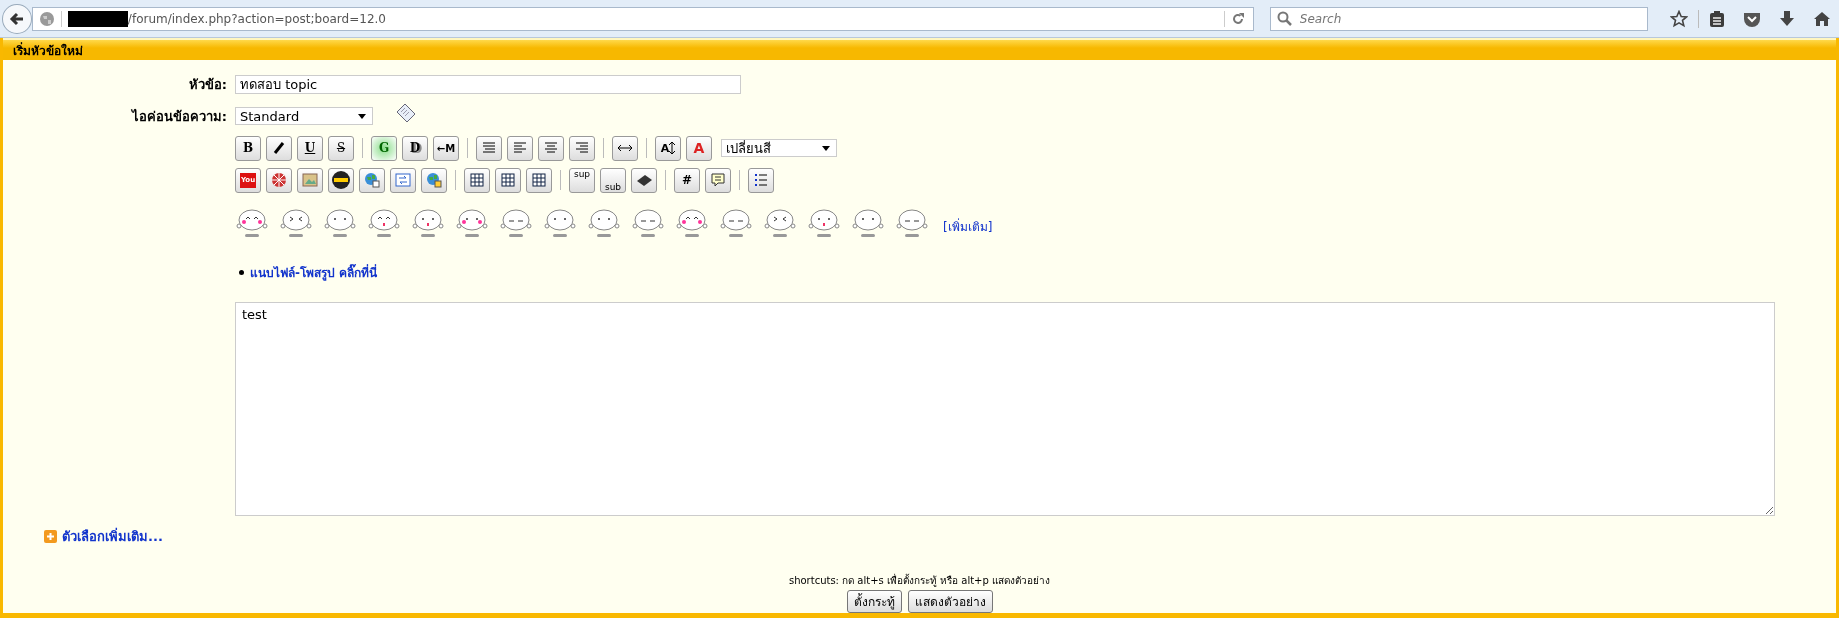  What do you see at coordinates (1752, 18) in the screenshot?
I see `pocket-icon` at bounding box center [1752, 18].